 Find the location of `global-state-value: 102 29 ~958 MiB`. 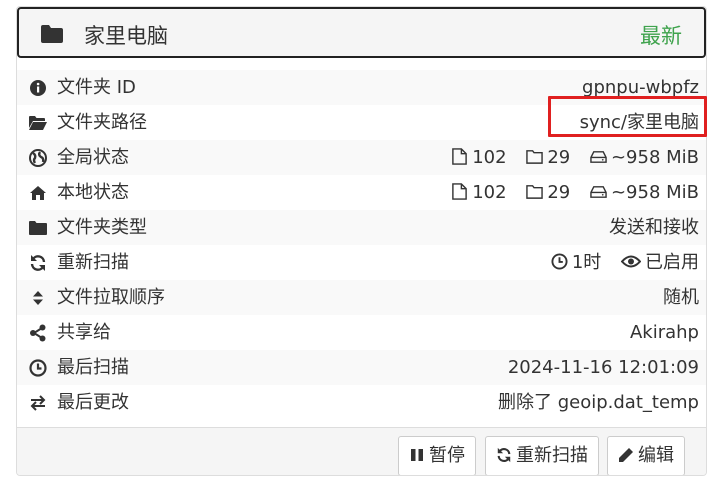

global-state-value: 102 29 ~958 MiB is located at coordinates (575, 157).